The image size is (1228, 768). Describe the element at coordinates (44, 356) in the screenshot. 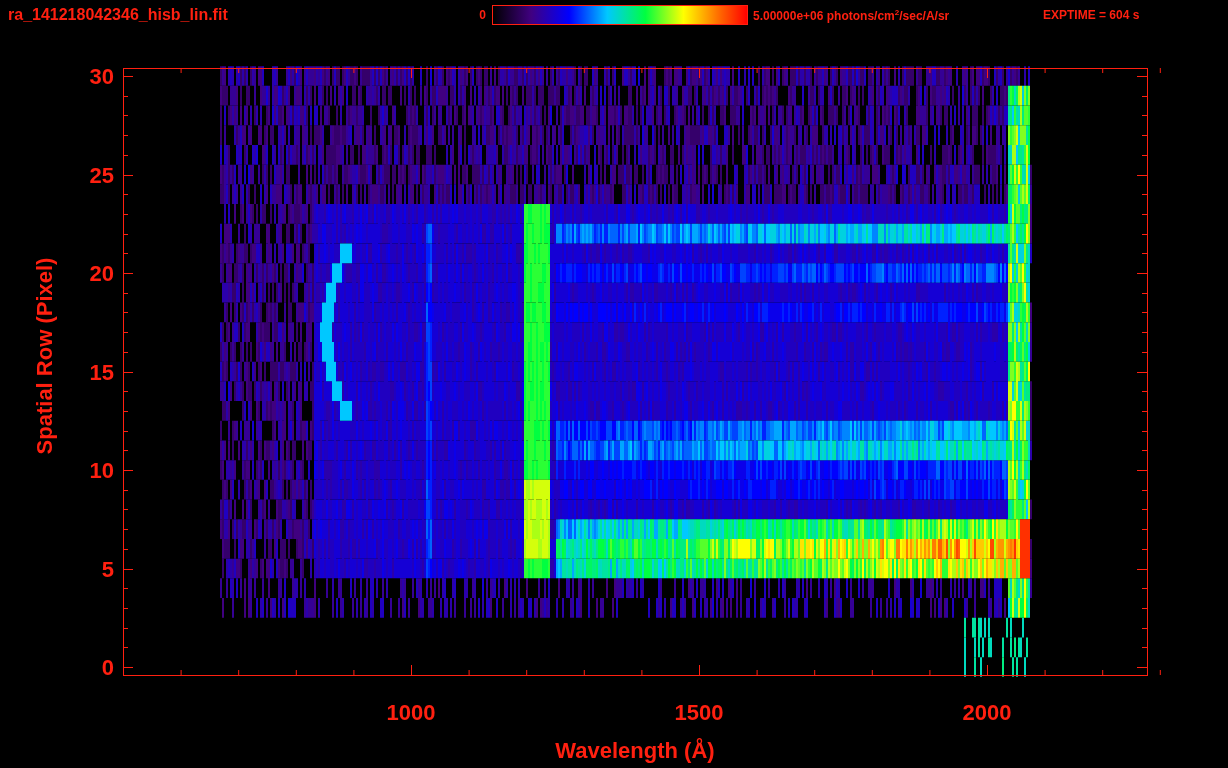

I see `y-axis-label: Spatial Row (Pixel)` at that location.